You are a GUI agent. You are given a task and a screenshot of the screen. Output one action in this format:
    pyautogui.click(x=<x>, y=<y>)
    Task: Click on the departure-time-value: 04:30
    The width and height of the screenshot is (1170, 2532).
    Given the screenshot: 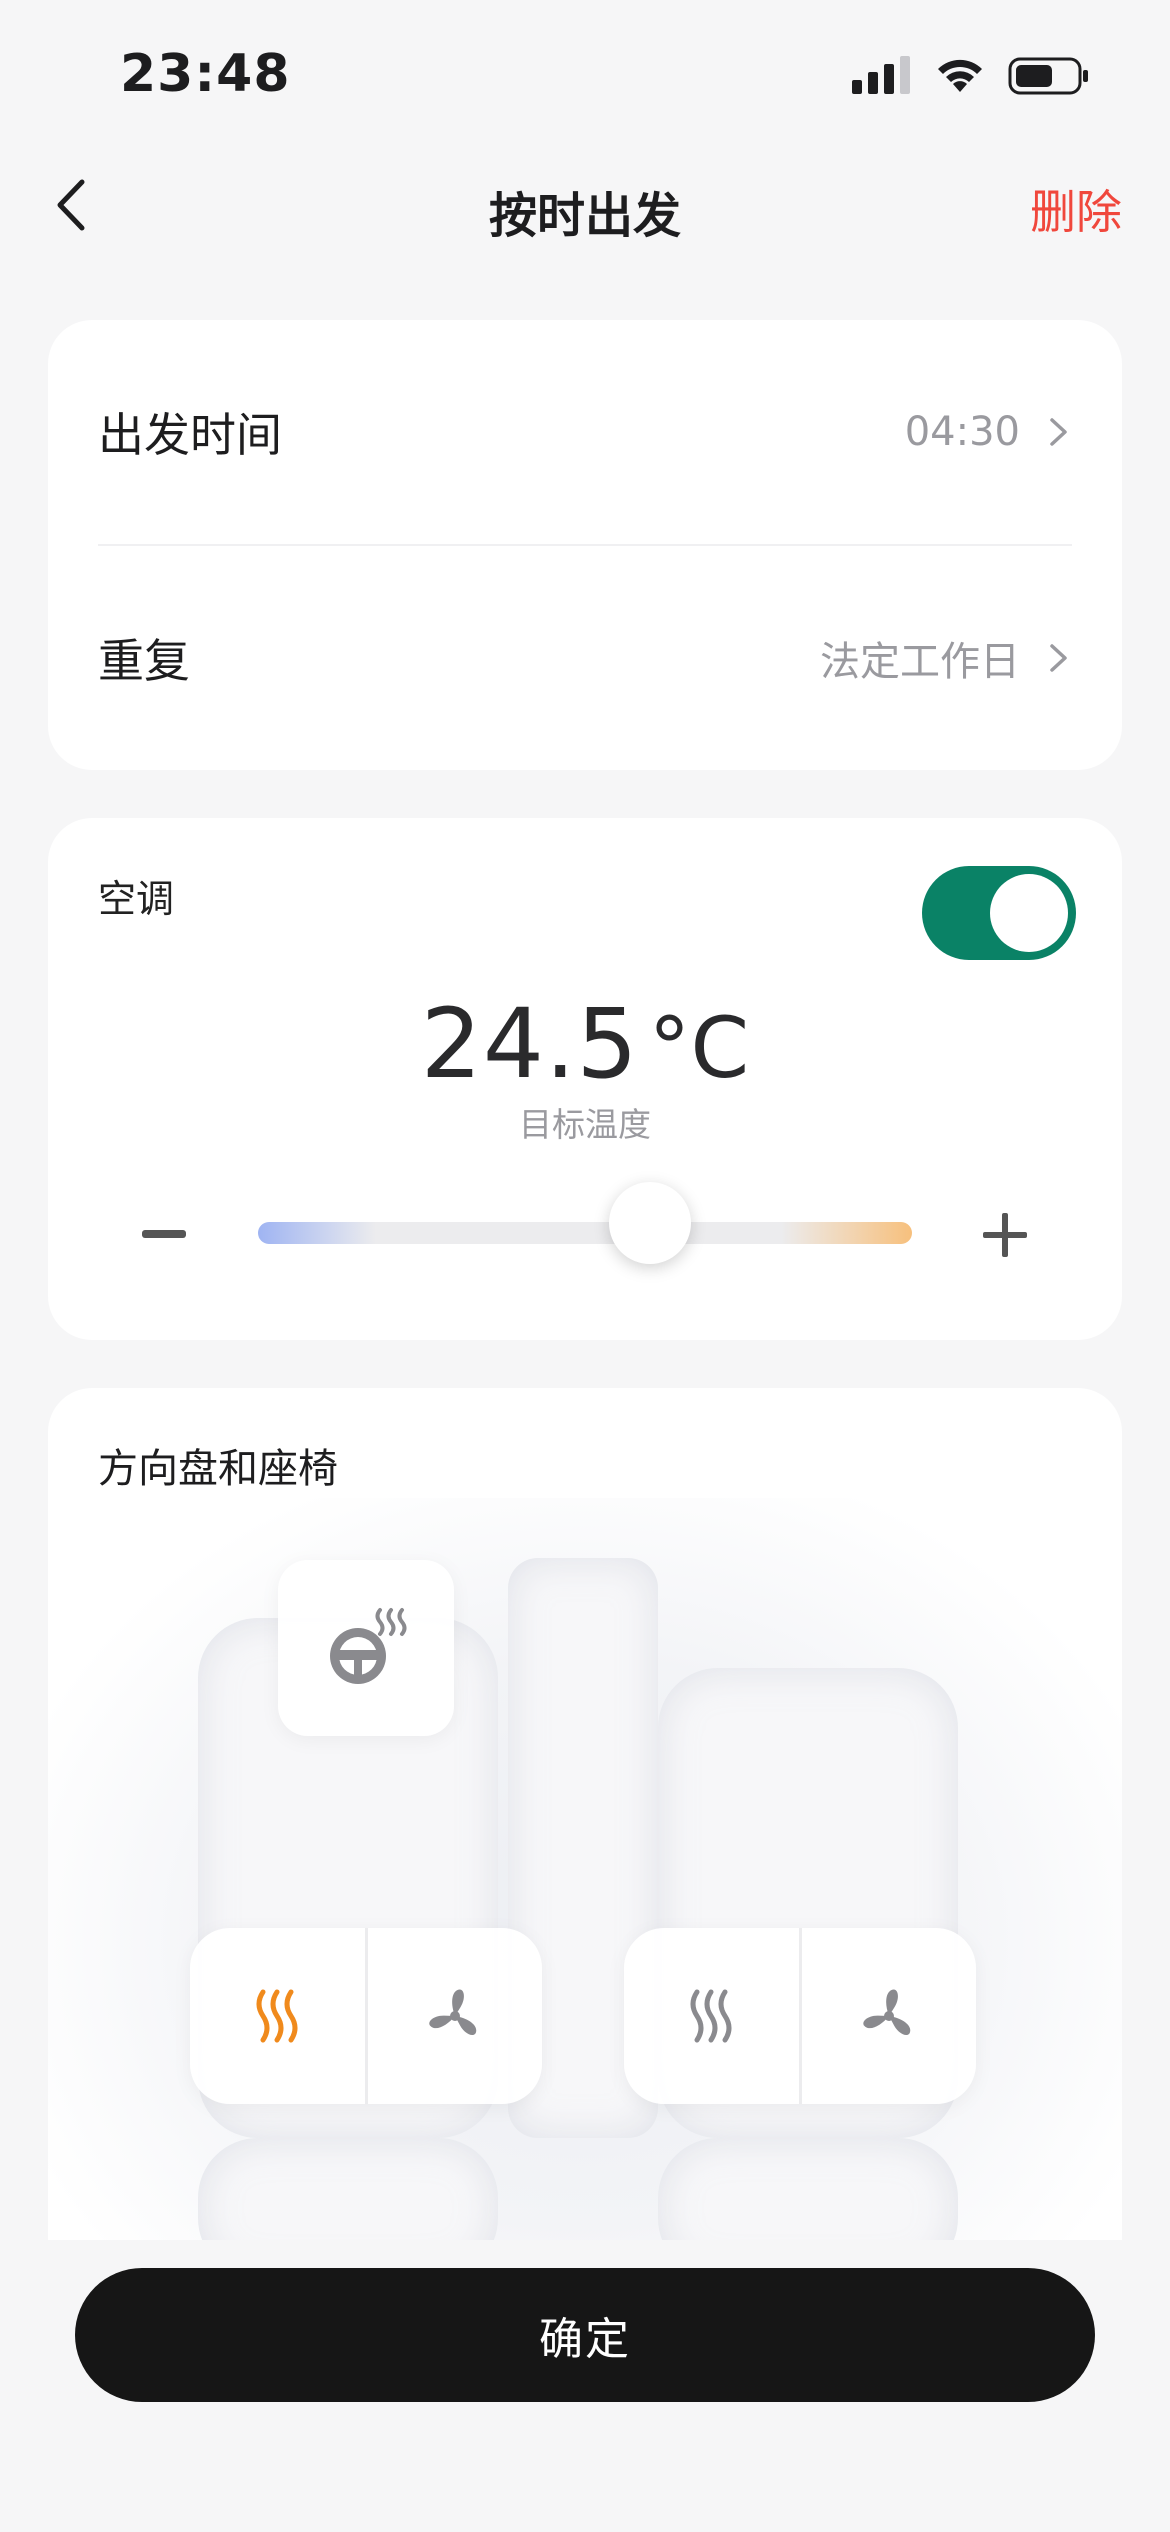 What is the action you would take?
    pyautogui.click(x=962, y=432)
    